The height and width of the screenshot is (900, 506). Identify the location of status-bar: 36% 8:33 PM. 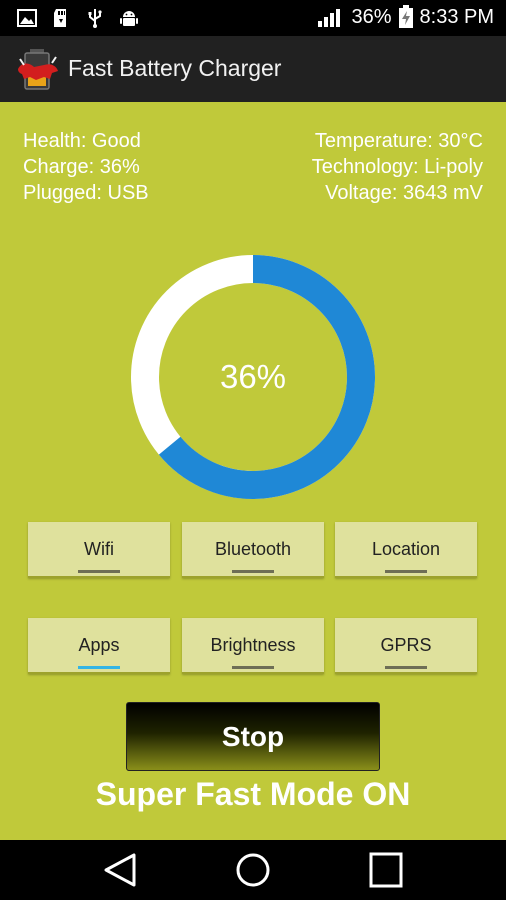
(253, 18).